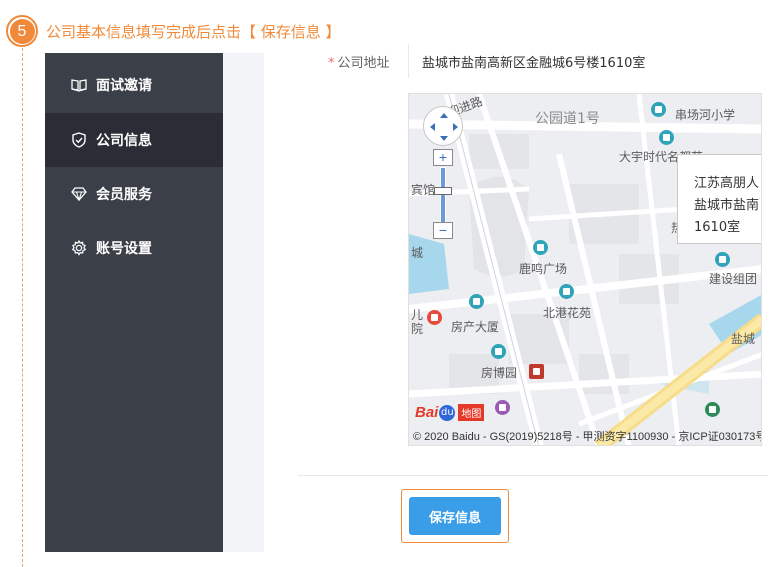 This screenshot has height=567, width=778. Describe the element at coordinates (193, 31) in the screenshot. I see `step-instruction: 公司基本信息填写完成后点击【 保存信息 】` at that location.